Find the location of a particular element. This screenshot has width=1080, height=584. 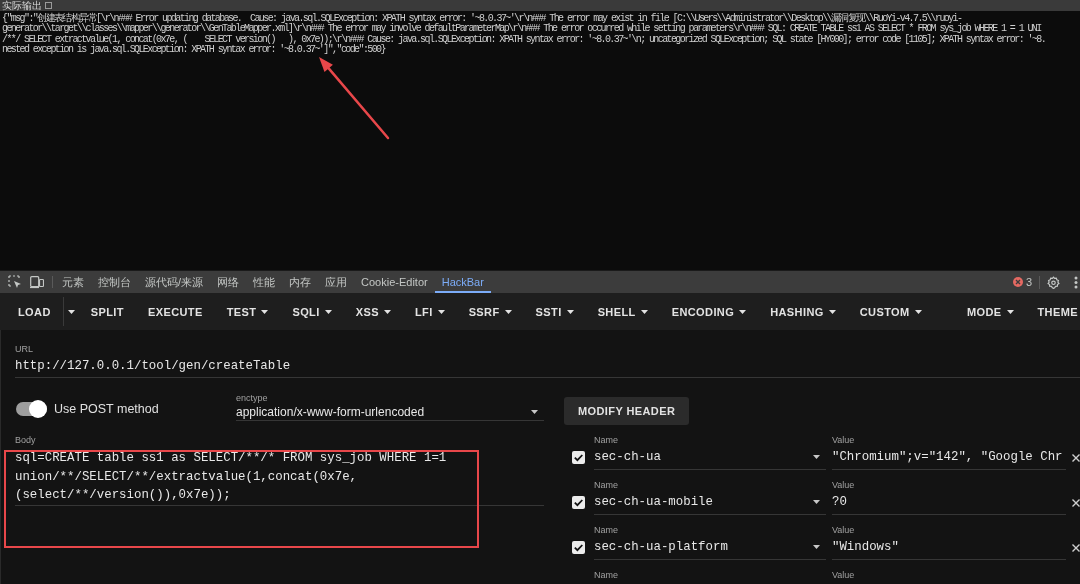

dropdown-button: ENCODING is located at coordinates (709, 311).